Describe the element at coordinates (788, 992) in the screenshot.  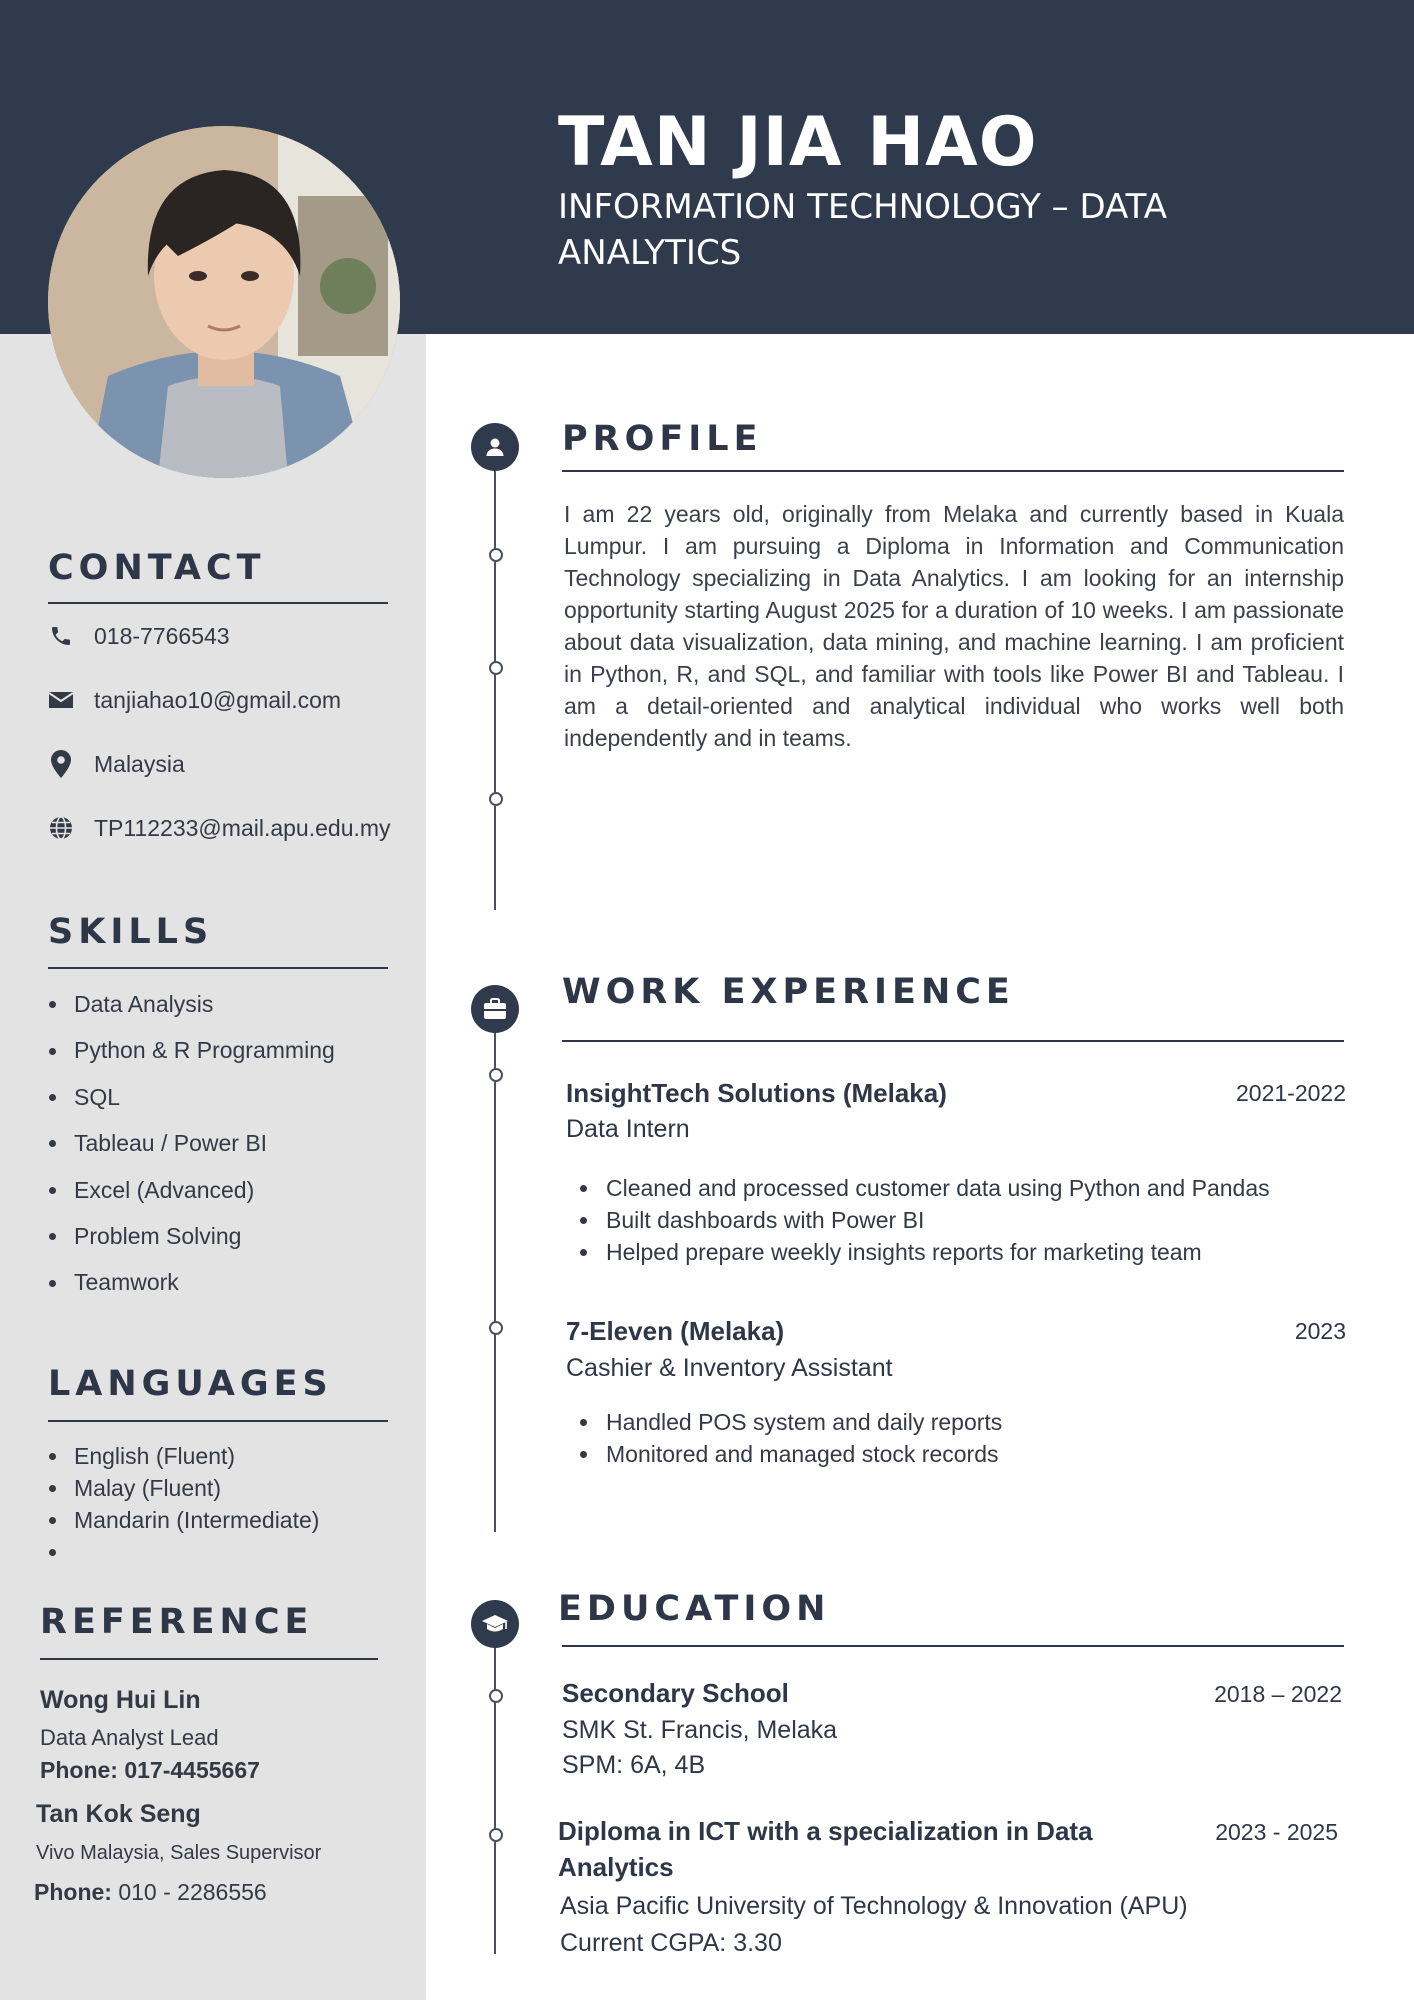
I see `work-experience-heading: WORK EXPERIENCE` at that location.